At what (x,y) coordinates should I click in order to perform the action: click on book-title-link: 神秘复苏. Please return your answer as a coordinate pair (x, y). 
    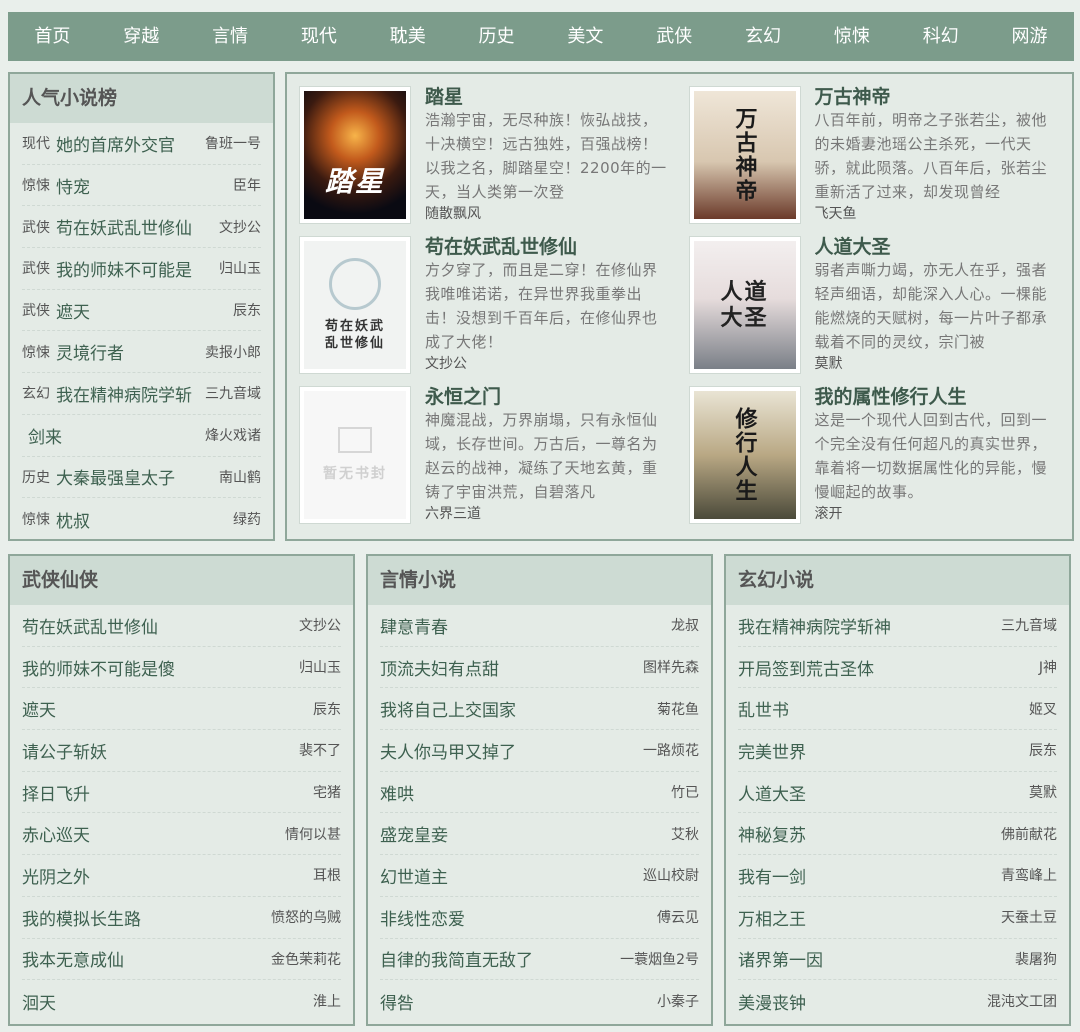
    Looking at the image, I should click on (772, 833).